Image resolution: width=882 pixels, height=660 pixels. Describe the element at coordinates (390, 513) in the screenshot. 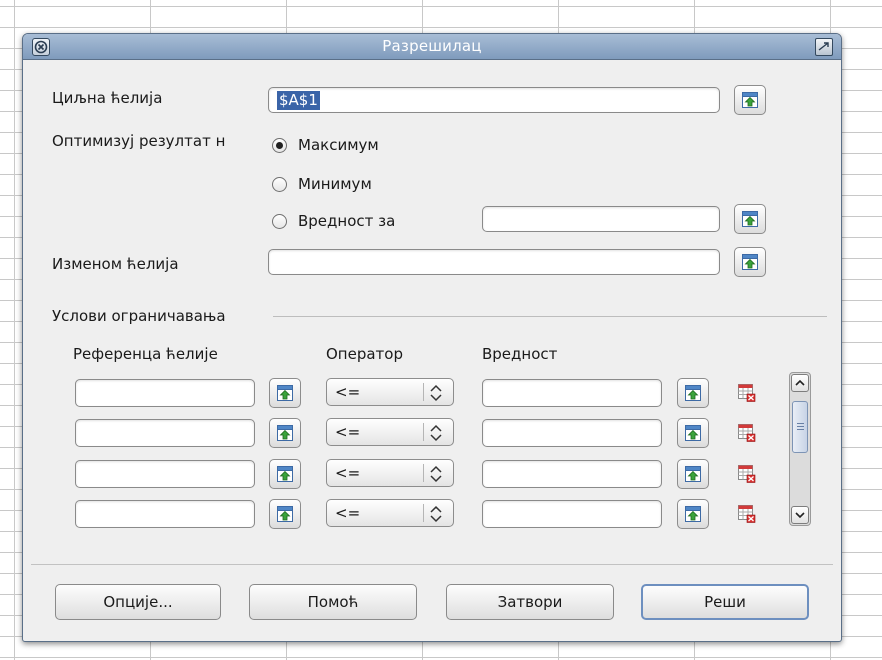

I see `constraint-4-operator-select: <=` at that location.